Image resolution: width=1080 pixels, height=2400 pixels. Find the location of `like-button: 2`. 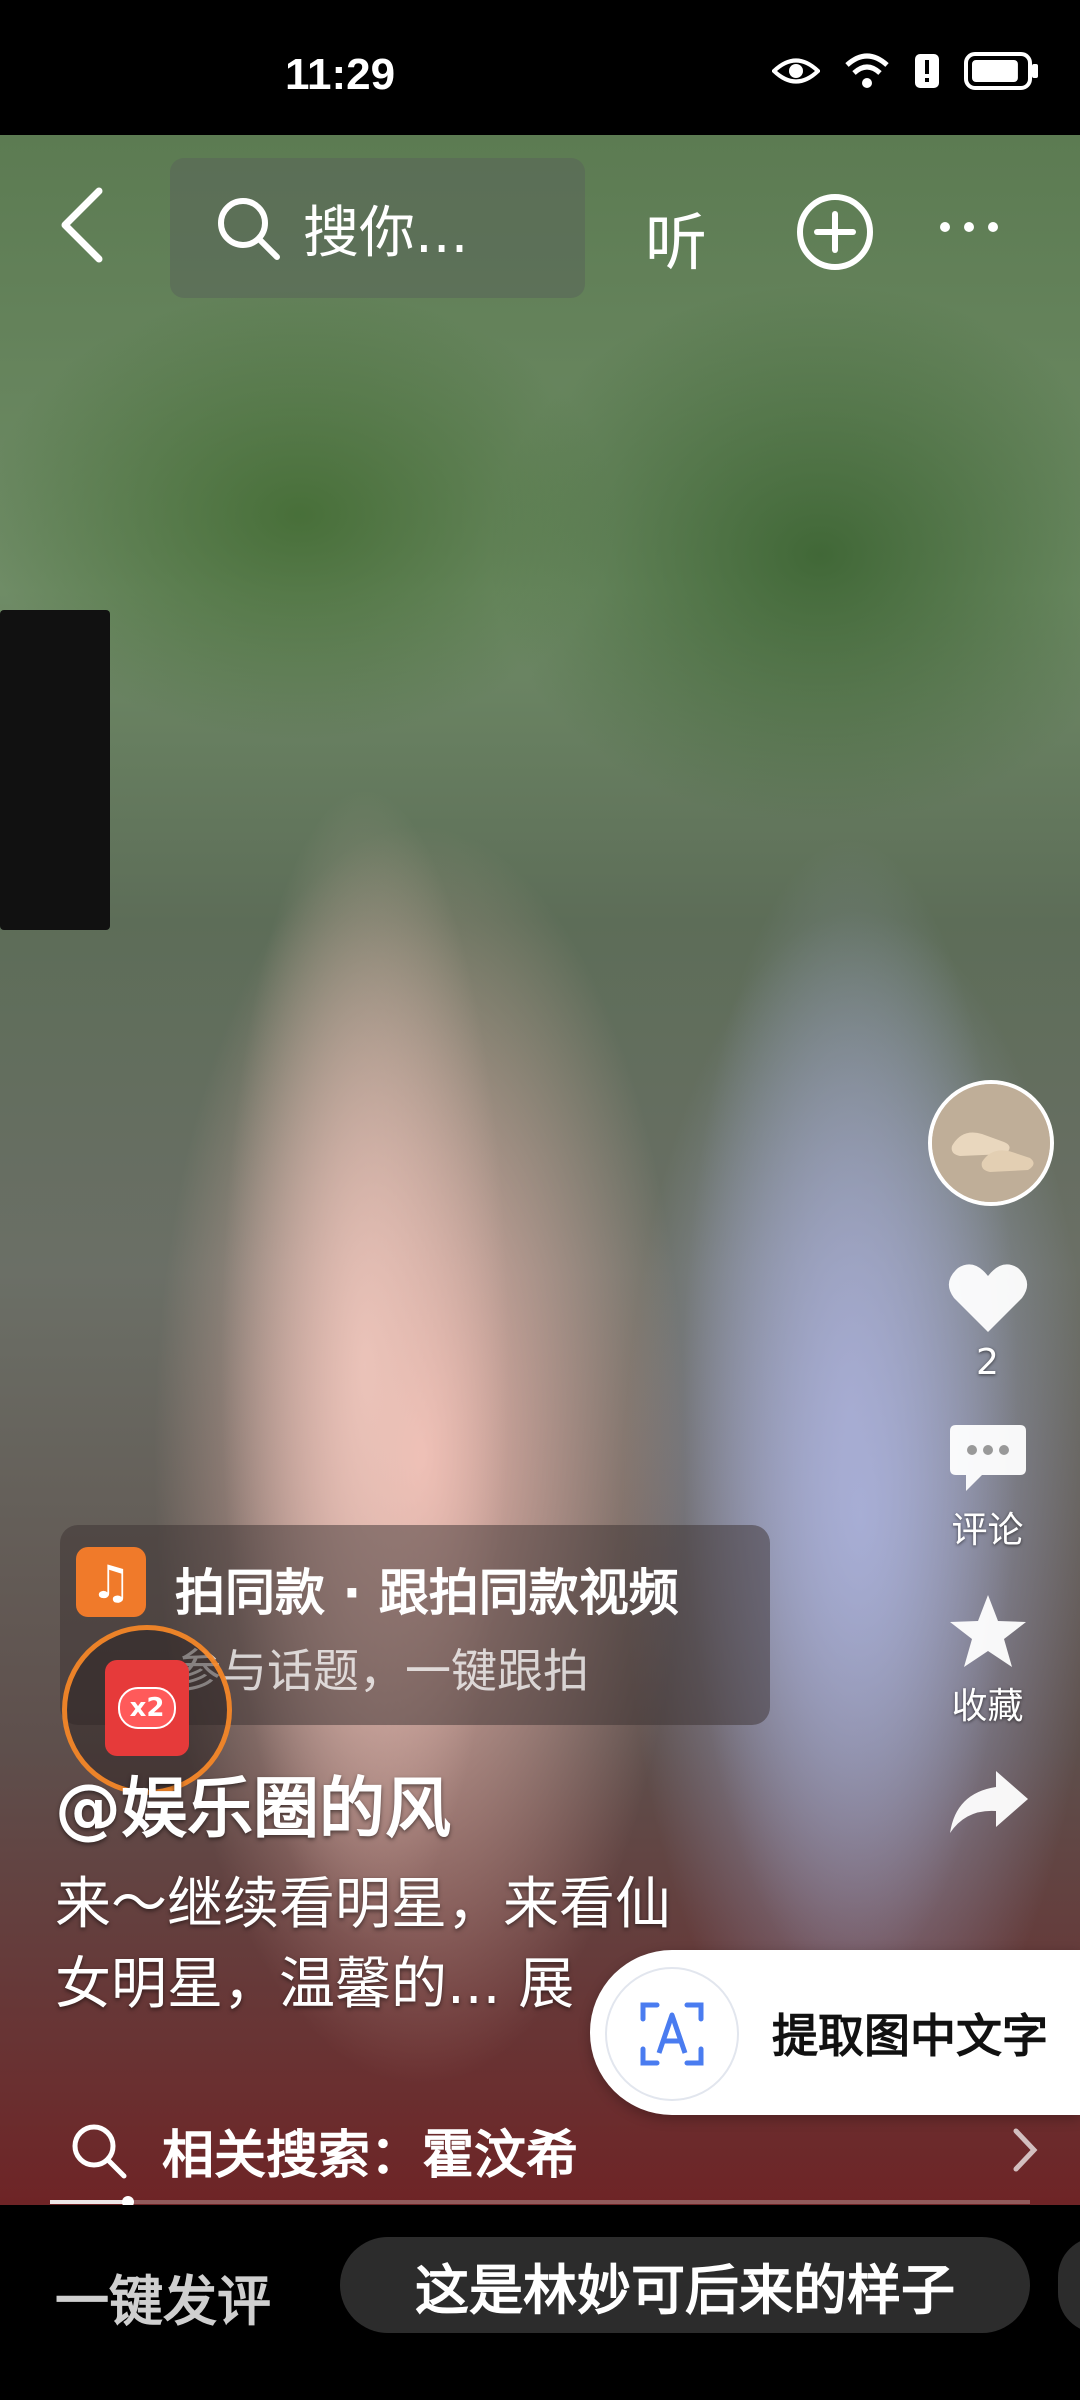

like-button: 2 is located at coordinates (987, 1321).